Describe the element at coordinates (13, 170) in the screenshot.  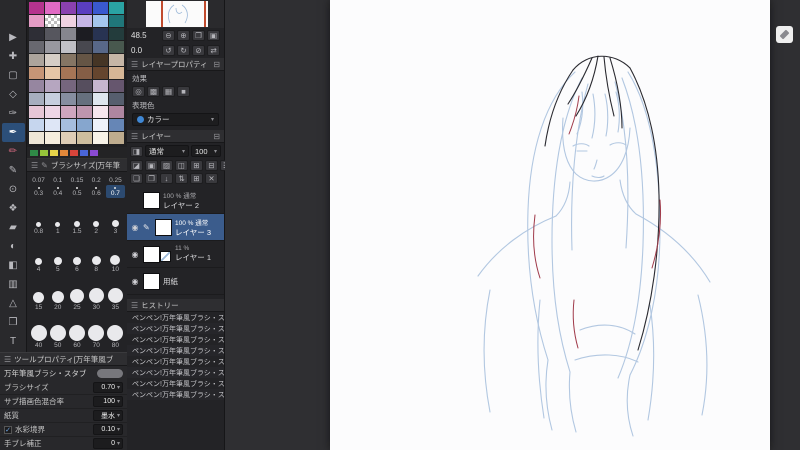
I see `brush-tool: ✎` at that location.